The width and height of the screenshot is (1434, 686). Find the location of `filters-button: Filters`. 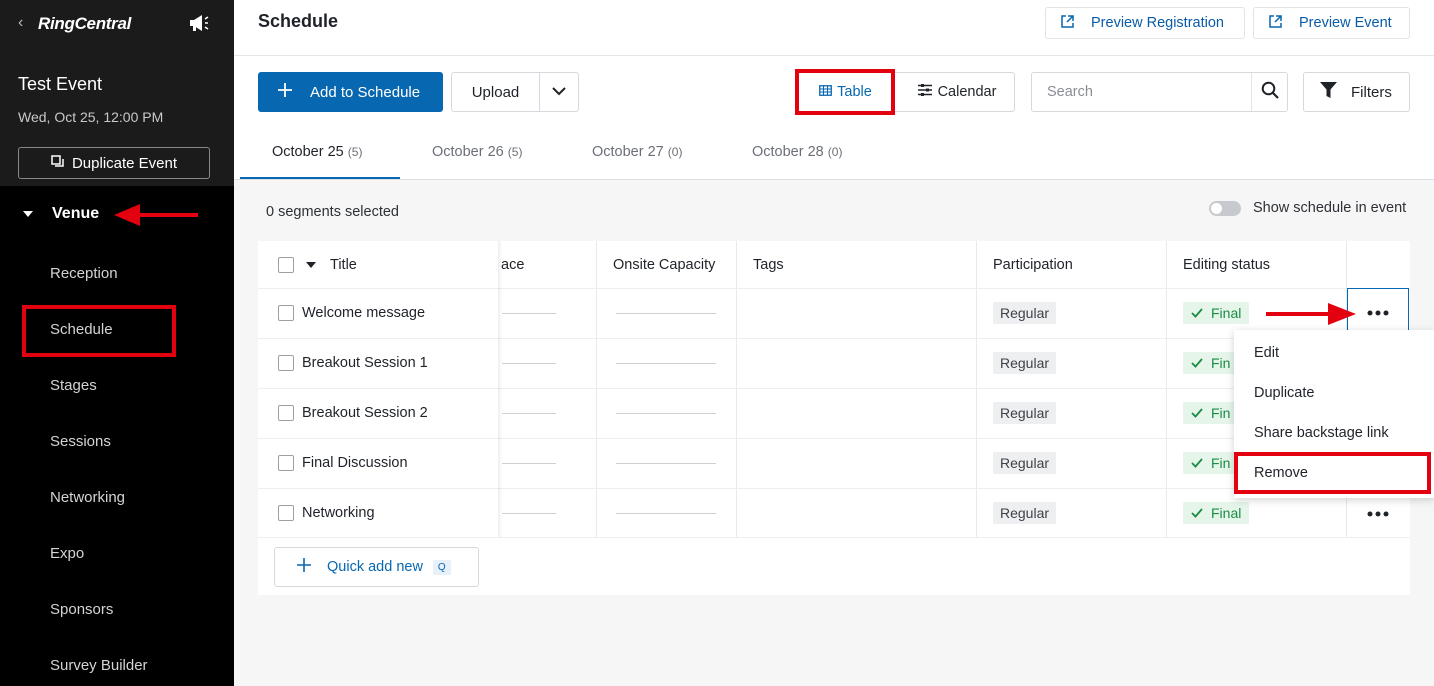

filters-button: Filters is located at coordinates (1356, 92).